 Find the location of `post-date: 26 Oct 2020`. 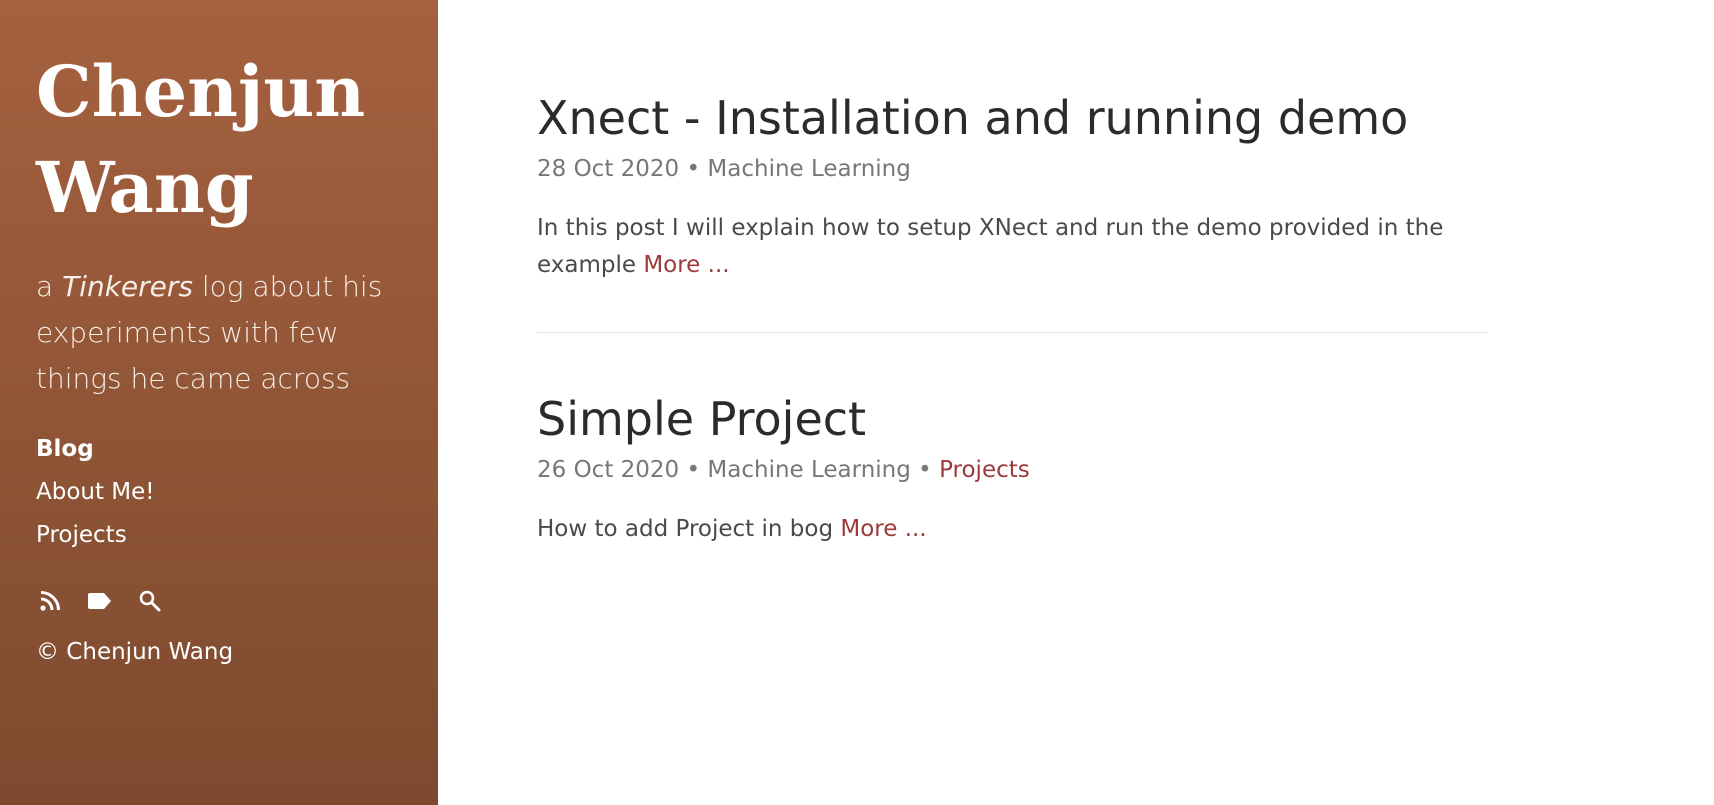

post-date: 26 Oct 2020 is located at coordinates (608, 470).